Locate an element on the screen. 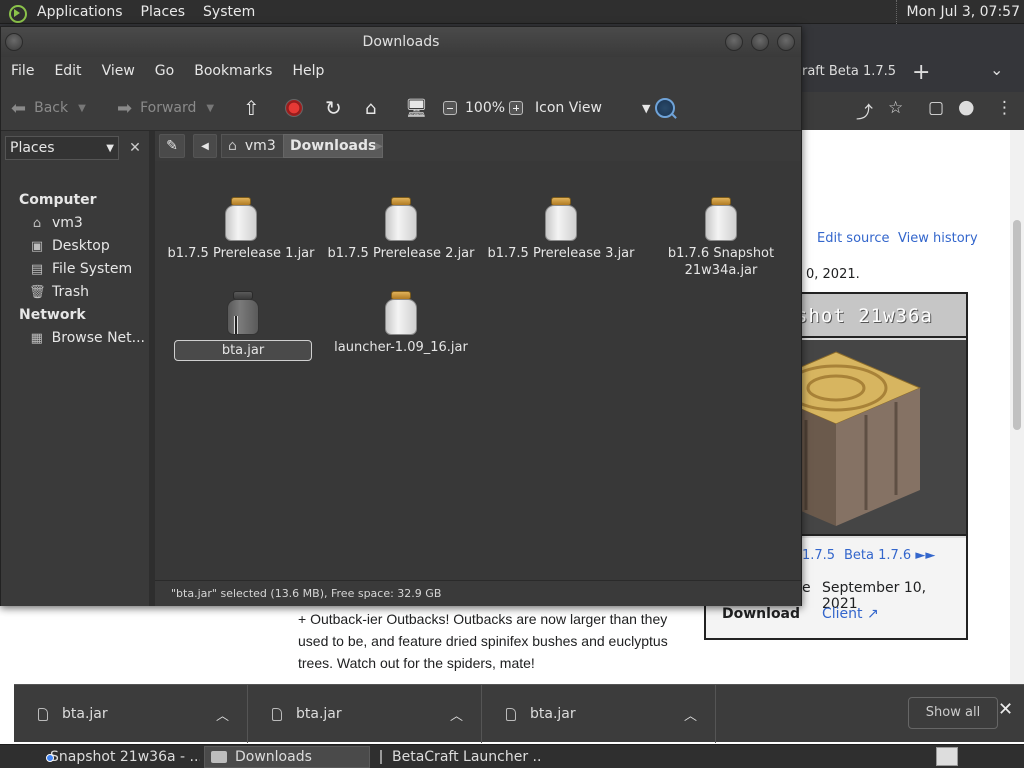 The height and width of the screenshot is (768, 1024). browser-tab: raft Beta 1.7.5 is located at coordinates (846, 75).